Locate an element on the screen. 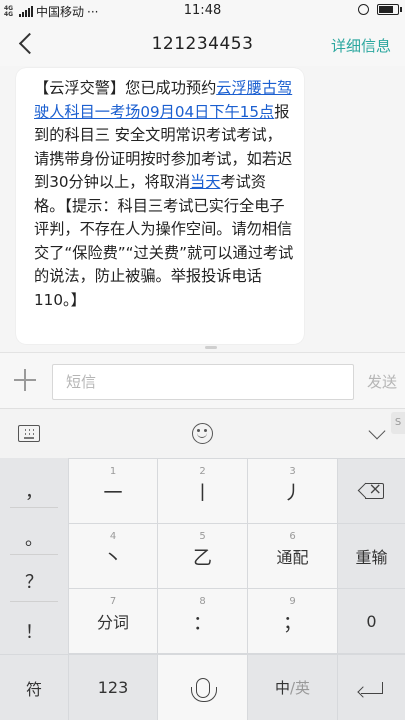 The height and width of the screenshot is (720, 405). key-5: 5乙 is located at coordinates (202, 556).